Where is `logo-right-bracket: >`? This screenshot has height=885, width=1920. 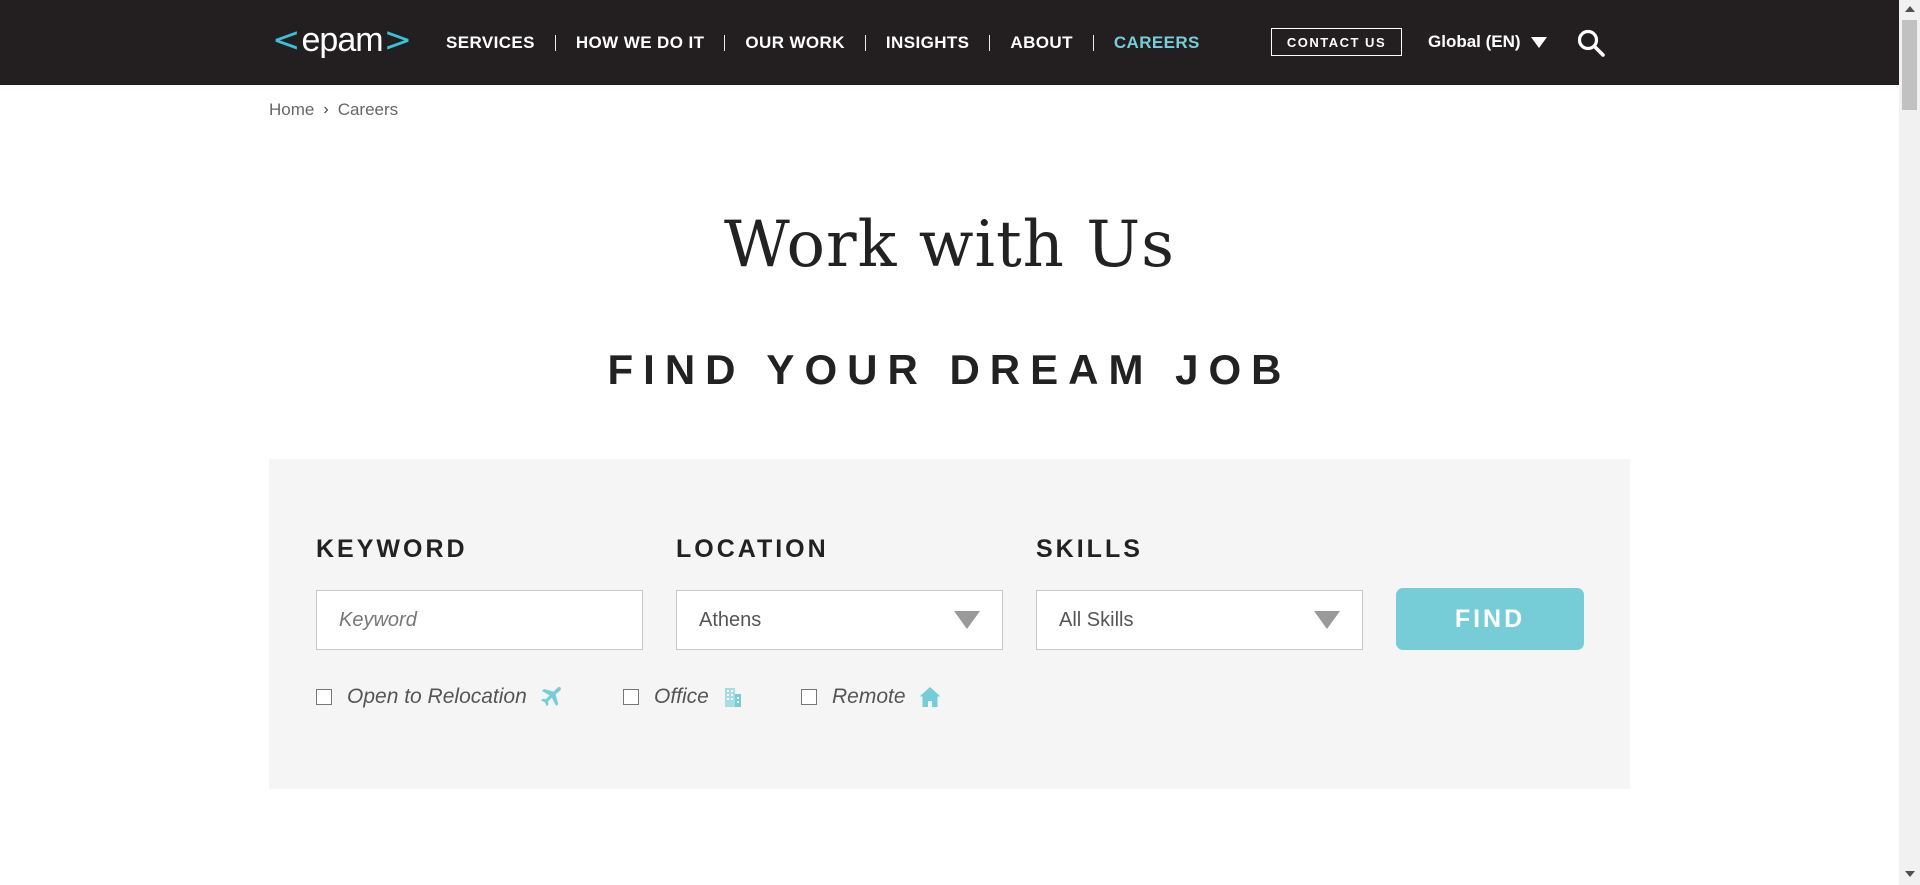
logo-right-bracket: > is located at coordinates (398, 40).